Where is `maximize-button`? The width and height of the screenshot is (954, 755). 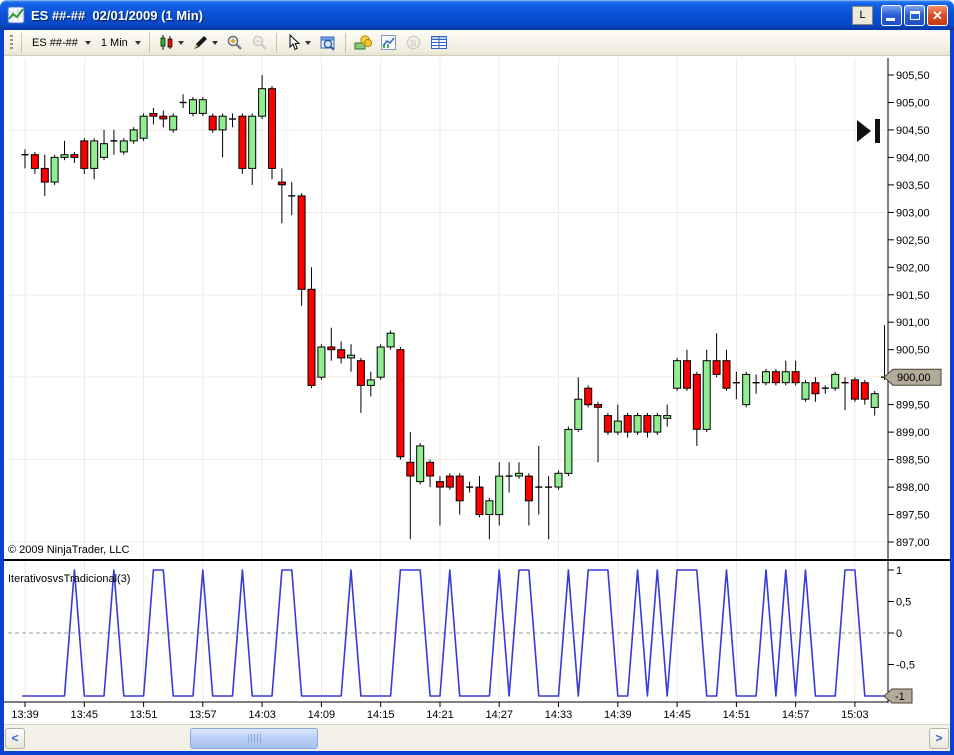
maximize-button is located at coordinates (914, 15).